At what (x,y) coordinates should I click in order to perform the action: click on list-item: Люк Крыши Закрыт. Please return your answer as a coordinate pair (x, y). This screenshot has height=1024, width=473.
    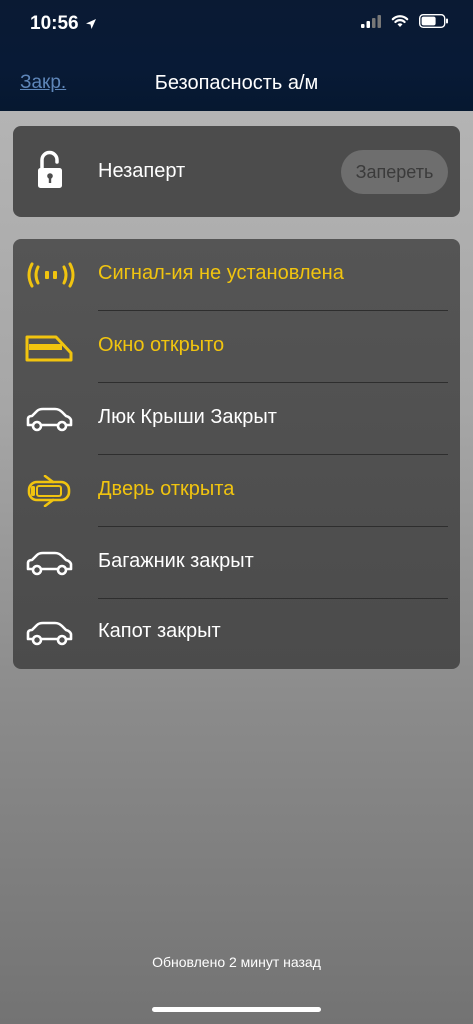
    Looking at the image, I should click on (236, 419).